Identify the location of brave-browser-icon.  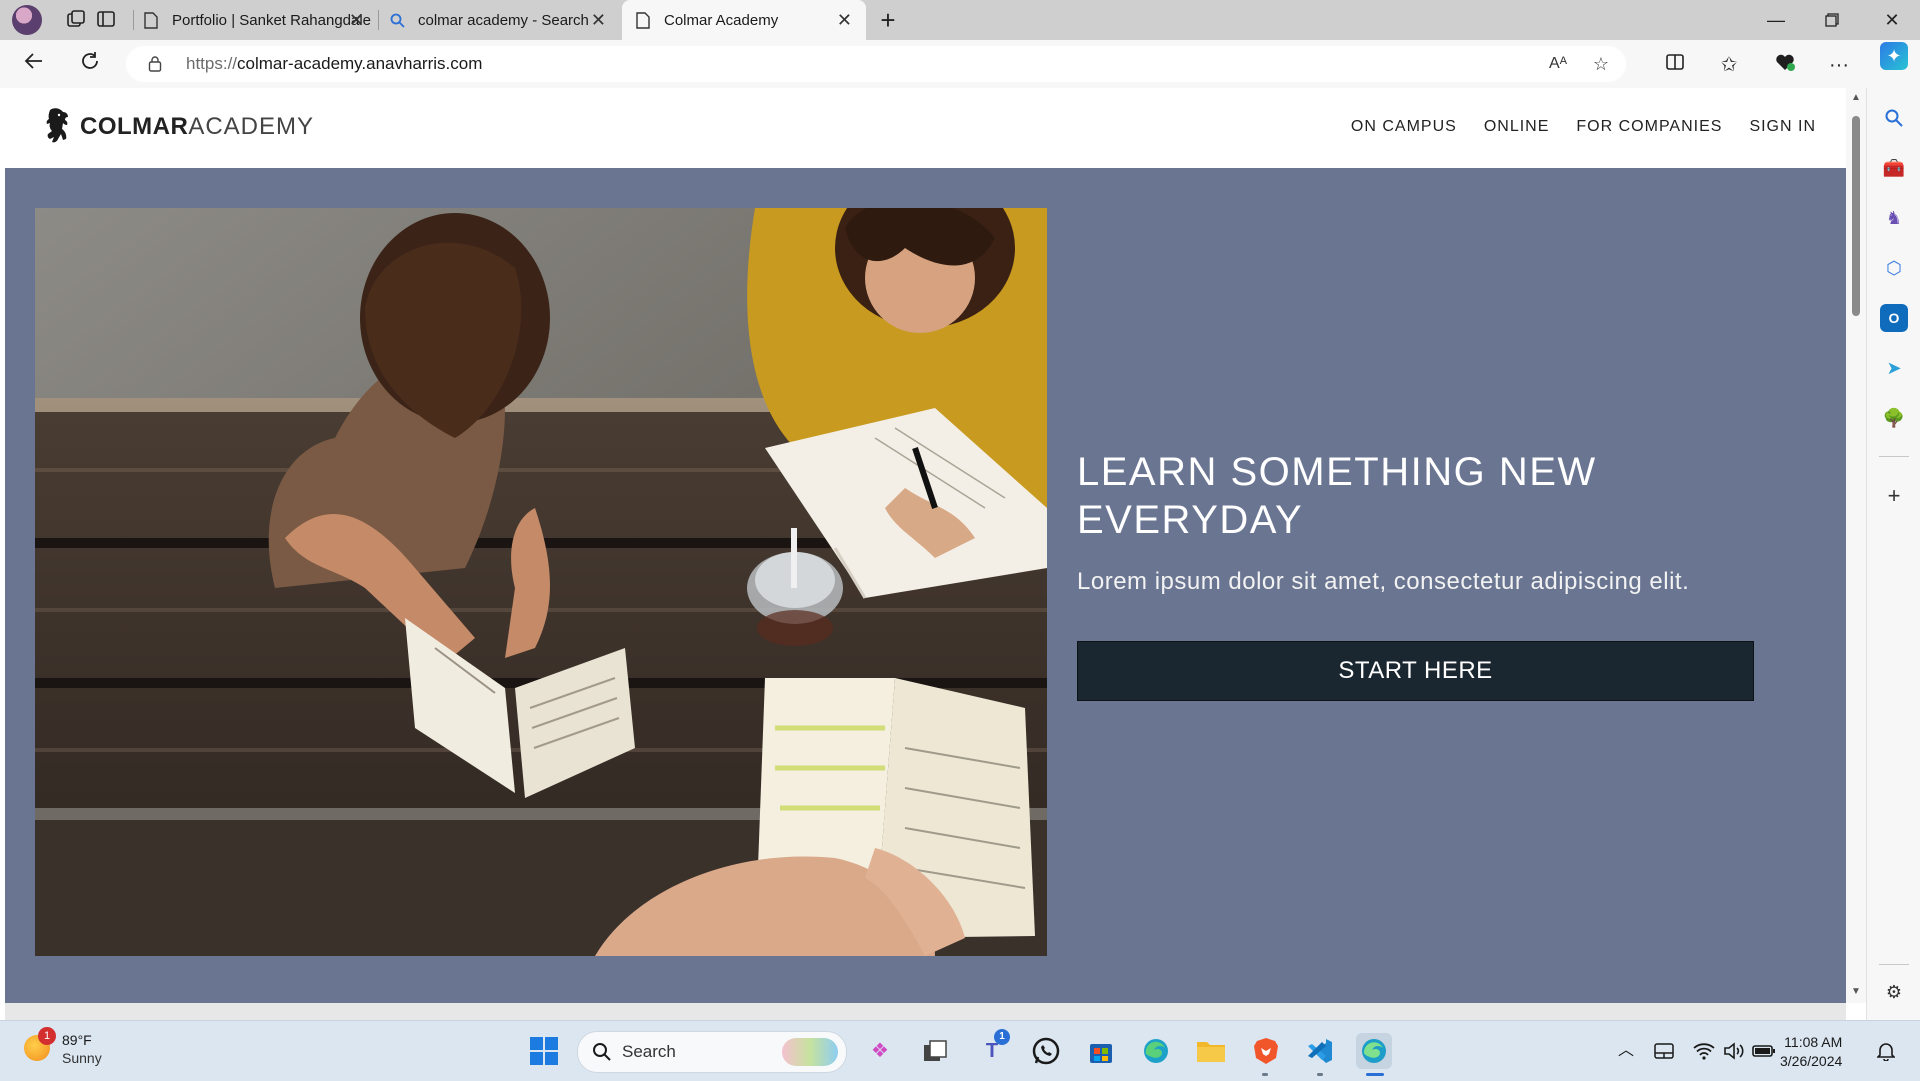
(1266, 1051).